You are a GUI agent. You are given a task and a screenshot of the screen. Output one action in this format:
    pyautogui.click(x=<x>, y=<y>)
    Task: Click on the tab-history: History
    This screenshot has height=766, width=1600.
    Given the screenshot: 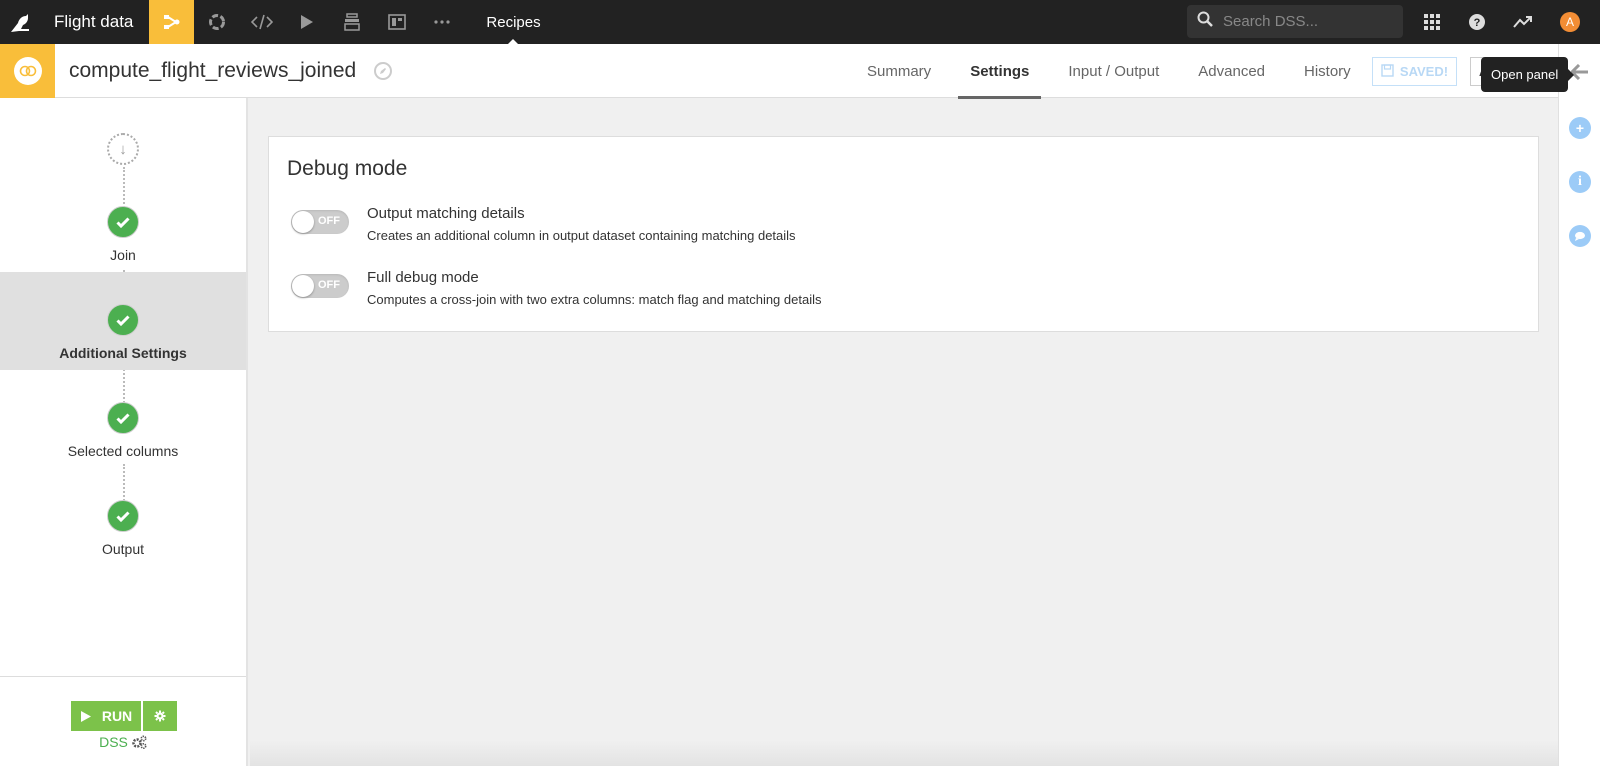 What is the action you would take?
    pyautogui.click(x=1327, y=71)
    